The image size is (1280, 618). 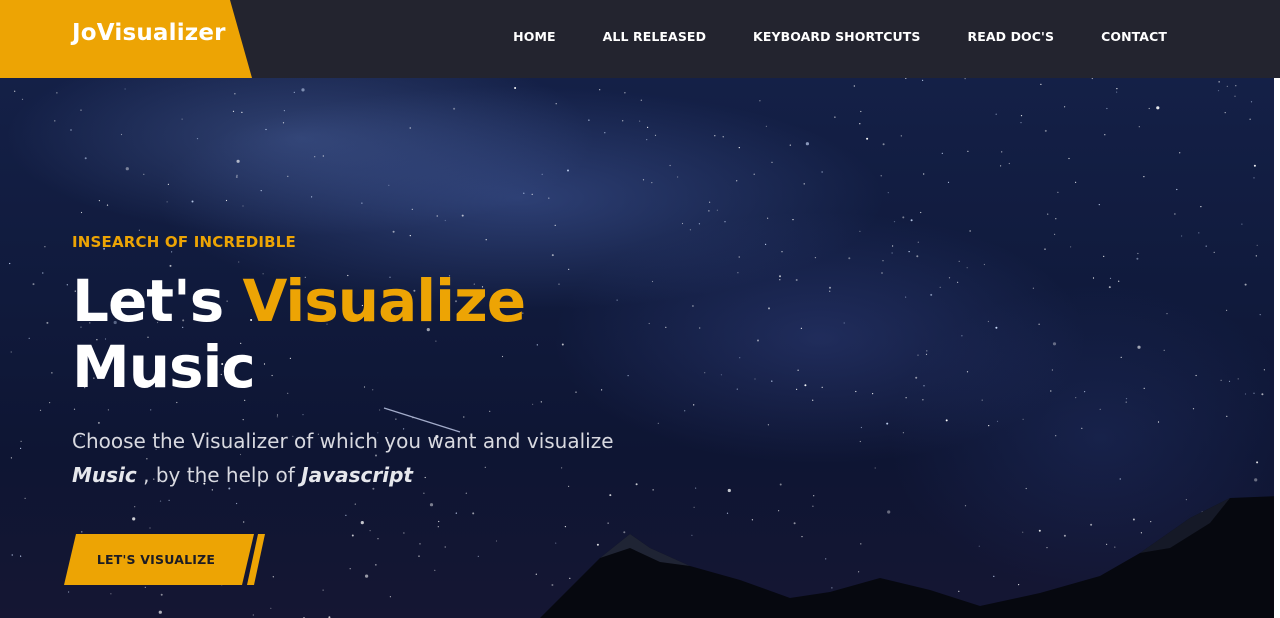 I want to click on hero-title-accent: Visualize, so click(x=384, y=301).